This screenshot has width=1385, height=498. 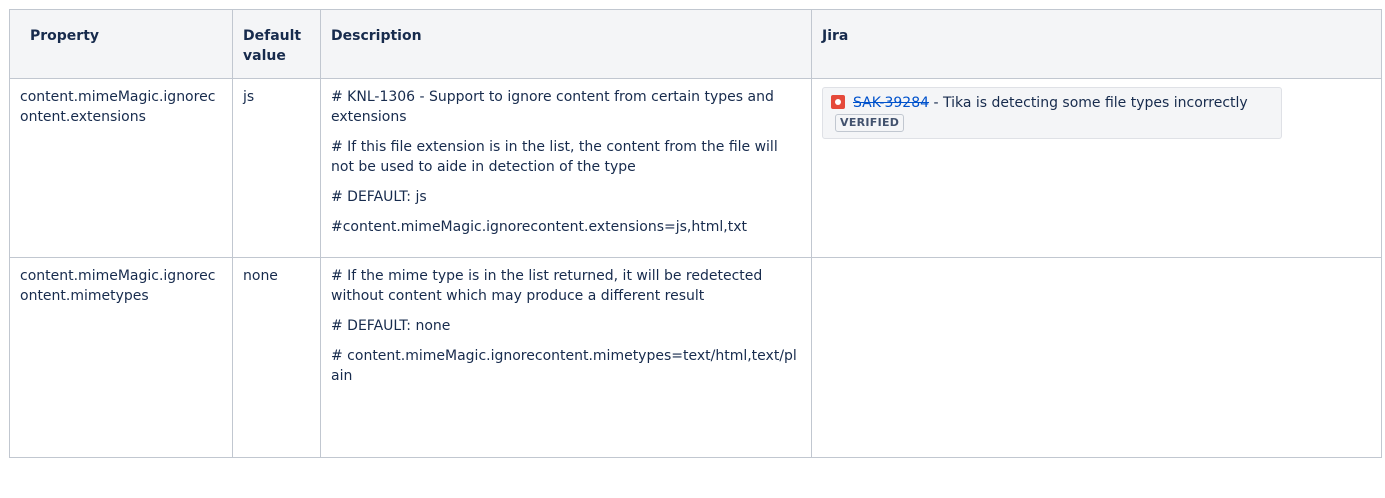 I want to click on status-badge: VERIFIED, so click(x=870, y=123).